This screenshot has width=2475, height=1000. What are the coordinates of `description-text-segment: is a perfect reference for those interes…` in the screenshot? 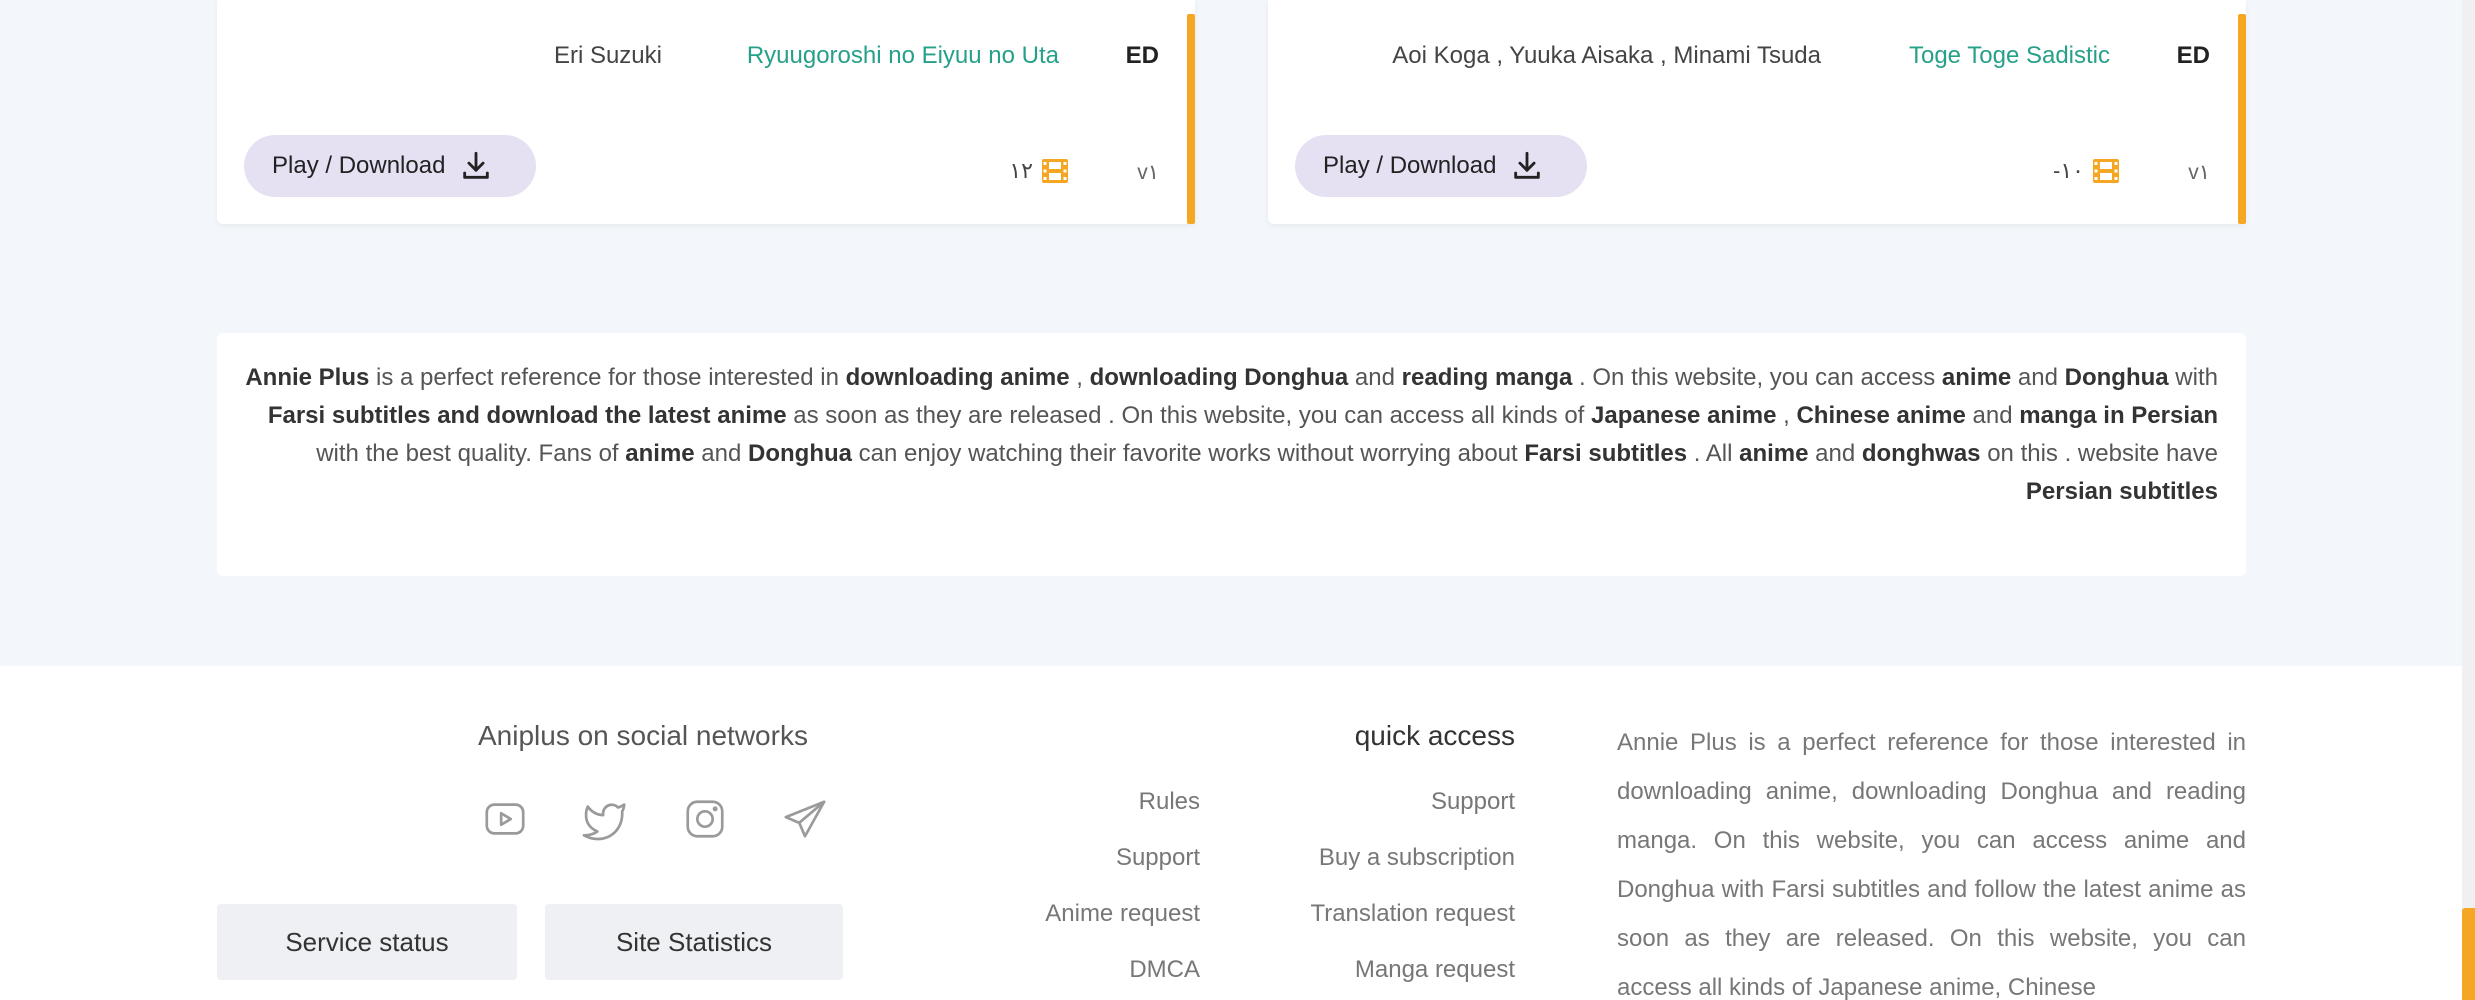 It's located at (607, 377).